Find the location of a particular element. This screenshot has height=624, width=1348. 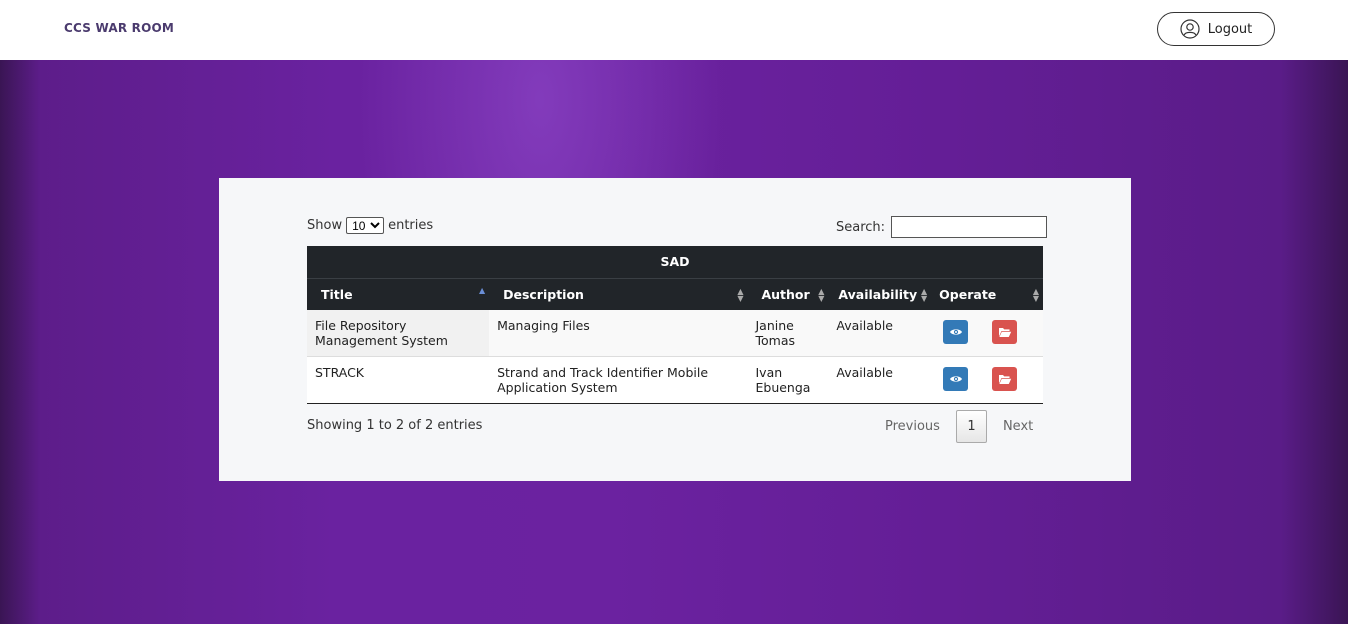

column-header-availability: Availability ▲ ▼ is located at coordinates (880, 294).